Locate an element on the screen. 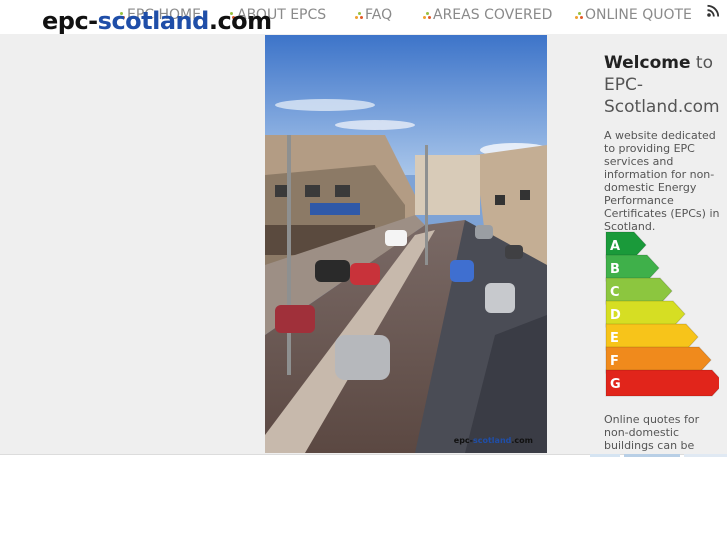 This screenshot has width=727, height=545. rating-band-label-a: A is located at coordinates (615, 246).